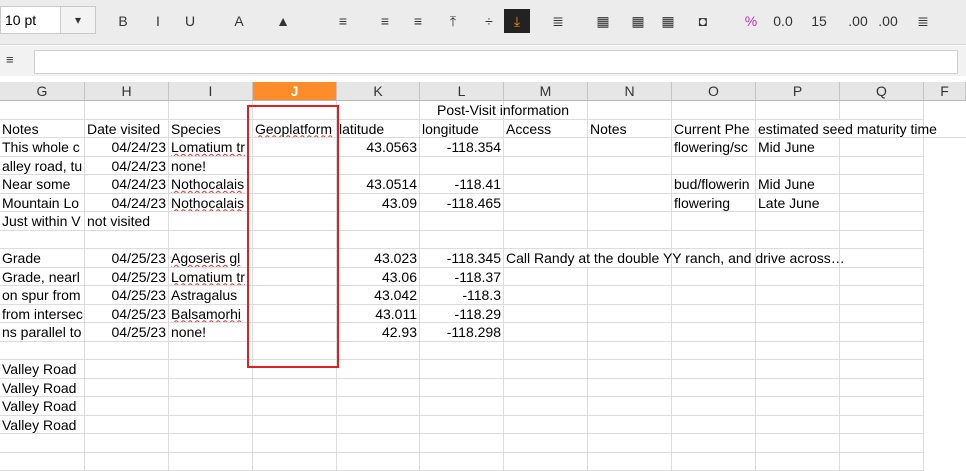 The height and width of the screenshot is (471, 966). Describe the element at coordinates (42, 462) in the screenshot. I see `cell-G20` at that location.